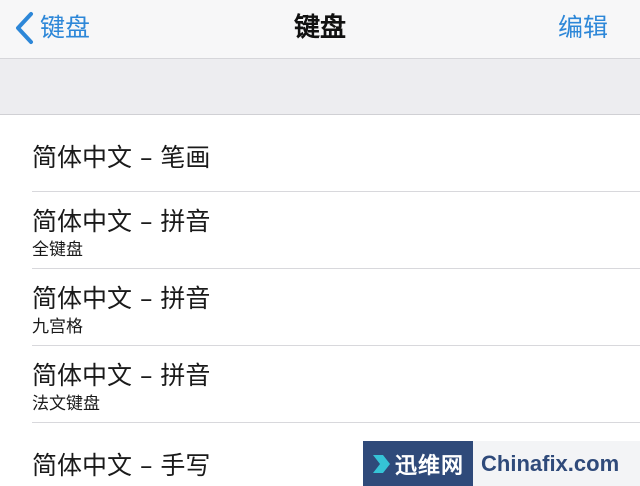 This screenshot has height=486, width=640. I want to click on keyboard-row-subtitle: 九宫格, so click(57, 327).